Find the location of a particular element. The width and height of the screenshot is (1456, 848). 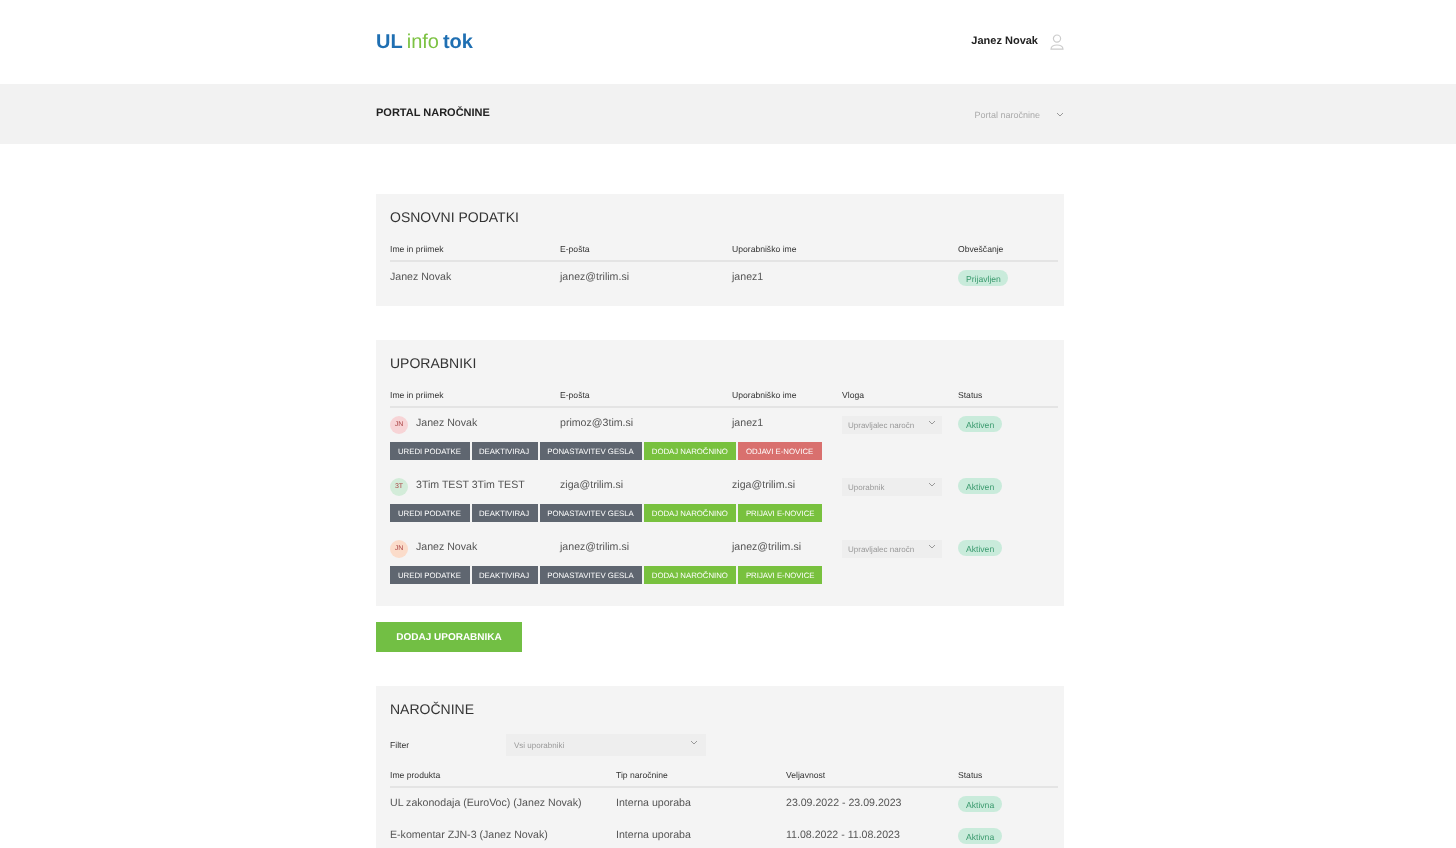

logo: UL info tok is located at coordinates (424, 42).